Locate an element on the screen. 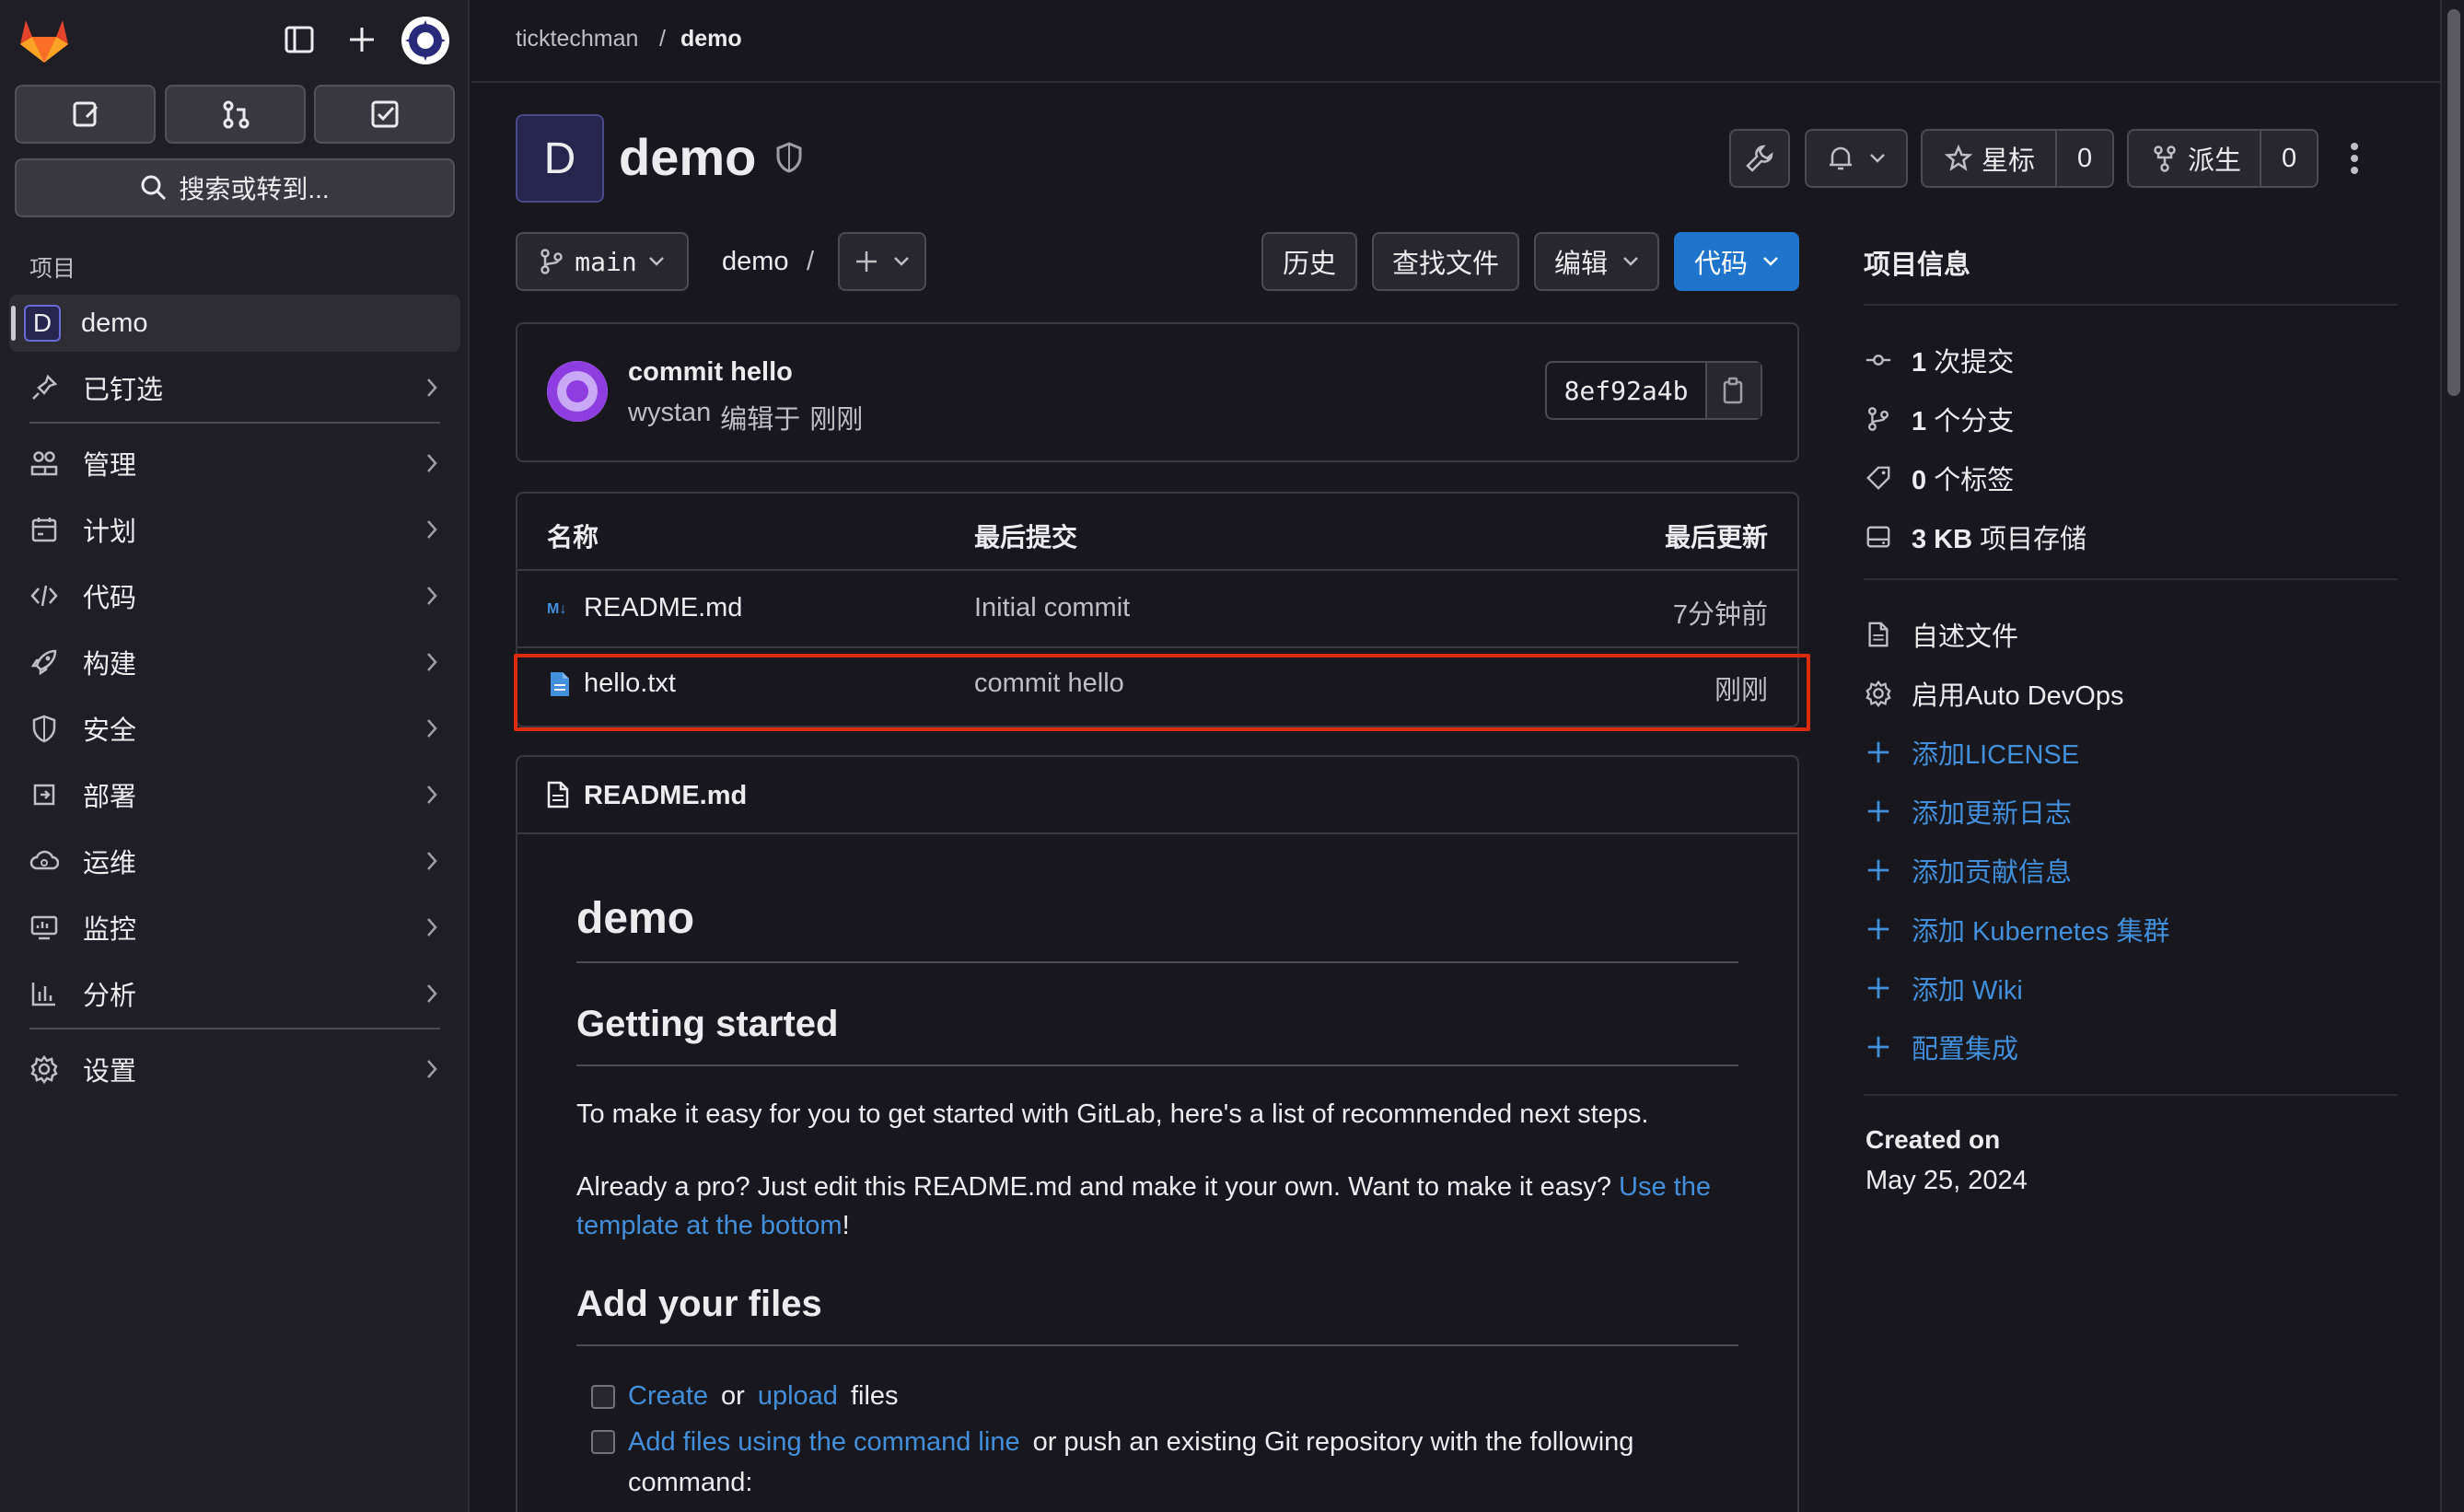 The image size is (2464, 1512). copy-icon is located at coordinates (1733, 391).